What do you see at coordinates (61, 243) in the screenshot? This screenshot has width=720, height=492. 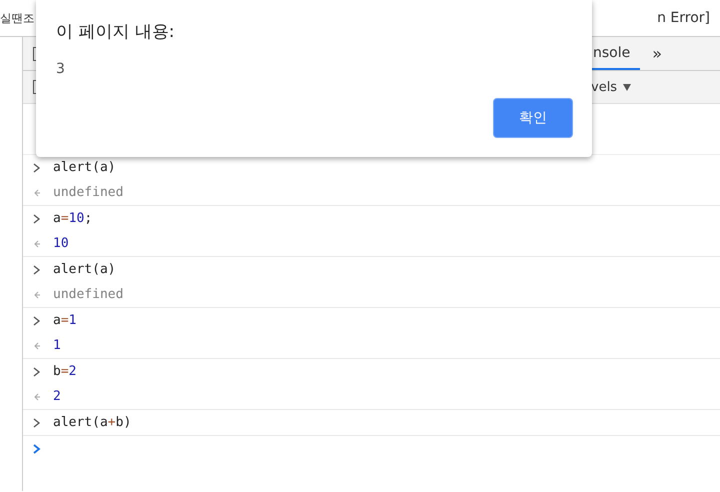 I see `result-text: 10` at bounding box center [61, 243].